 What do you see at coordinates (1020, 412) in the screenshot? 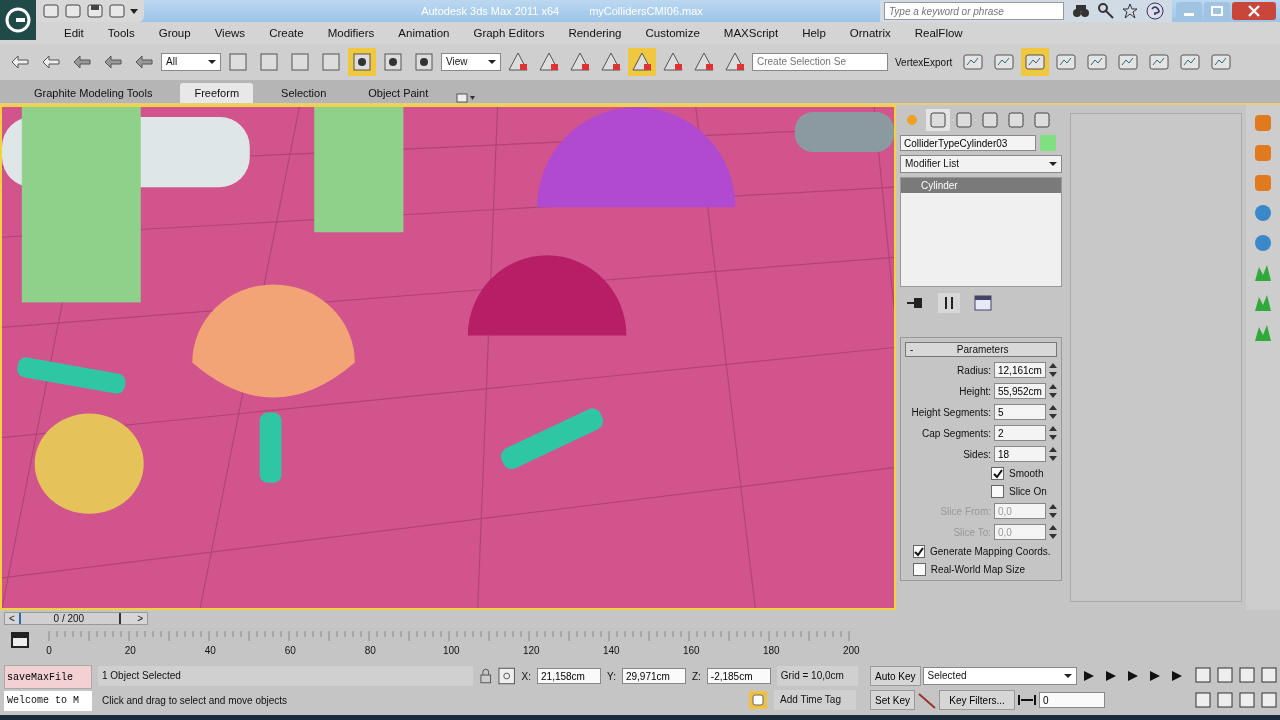
I see `parameter-field: 5` at bounding box center [1020, 412].